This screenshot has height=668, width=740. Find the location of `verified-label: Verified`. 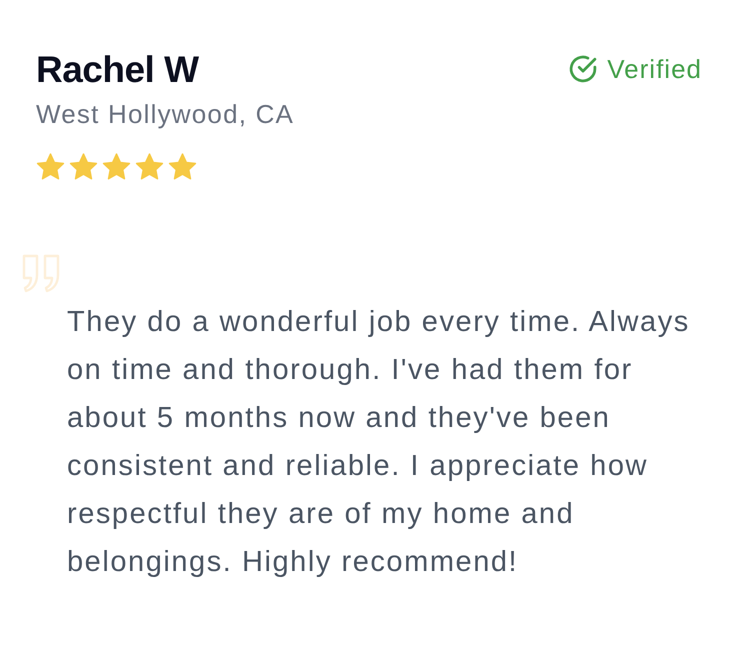

verified-label: Verified is located at coordinates (654, 69).